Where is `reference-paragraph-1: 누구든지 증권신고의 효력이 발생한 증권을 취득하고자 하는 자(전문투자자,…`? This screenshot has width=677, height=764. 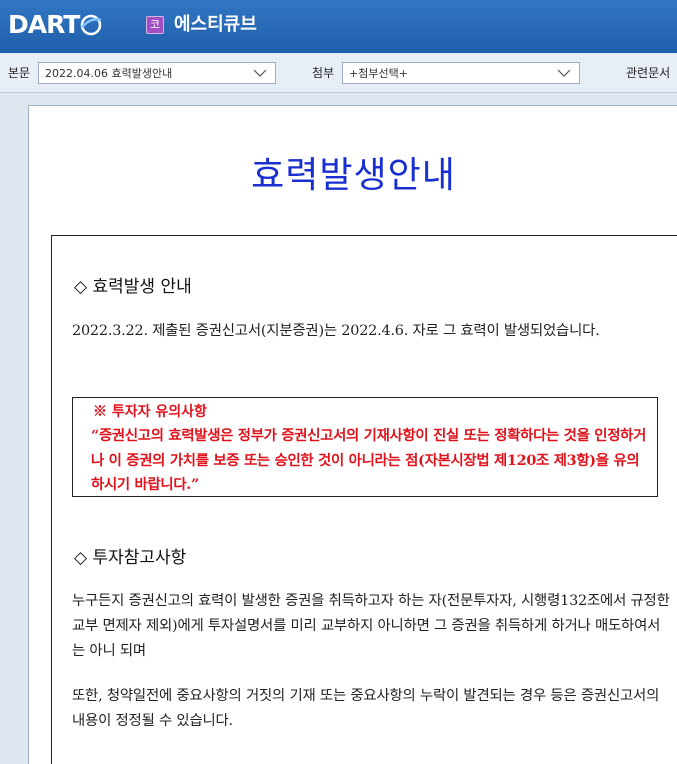 reference-paragraph-1: 누구든지 증권신고의 효력이 발생한 증권을 취득하고자 하는 자(전문투자자,… is located at coordinates (371, 626).